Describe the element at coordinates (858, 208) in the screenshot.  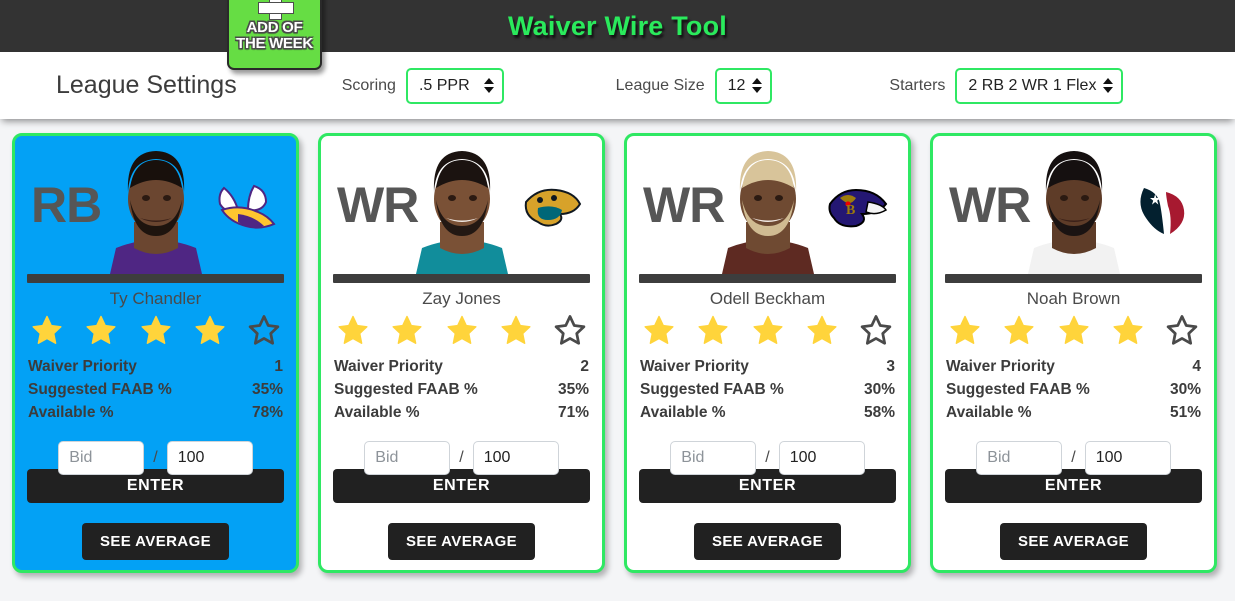
I see `ravens-logo: B` at that location.